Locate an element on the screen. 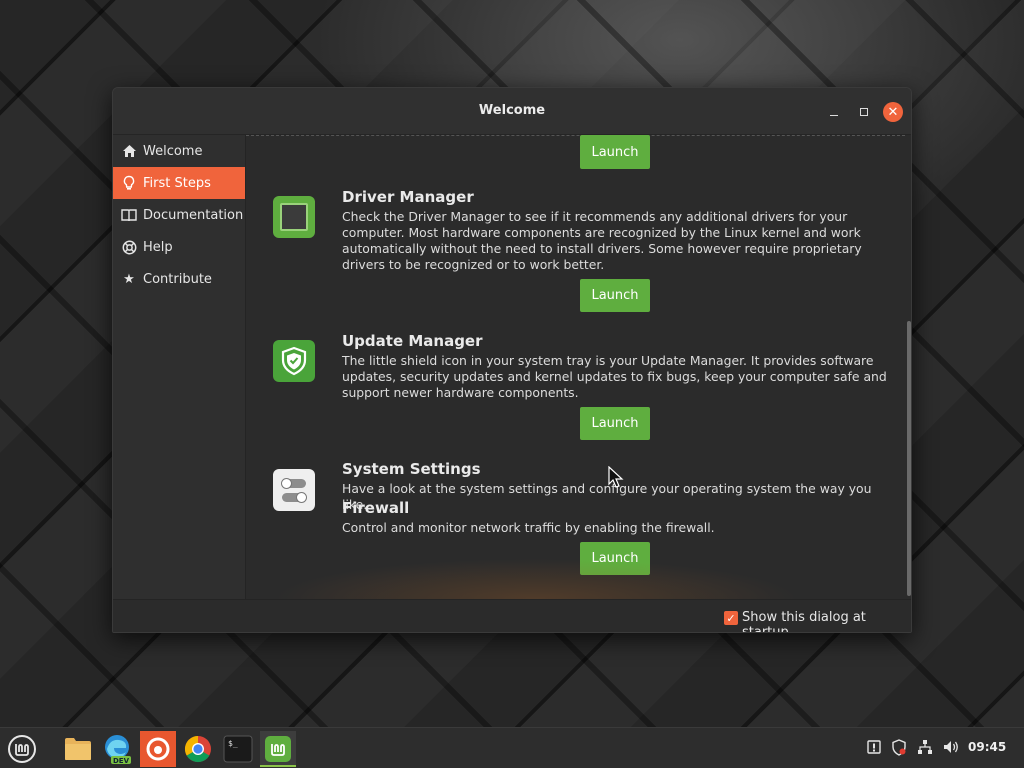 The width and height of the screenshot is (1024, 768). close-button: ✕ is located at coordinates (893, 112).